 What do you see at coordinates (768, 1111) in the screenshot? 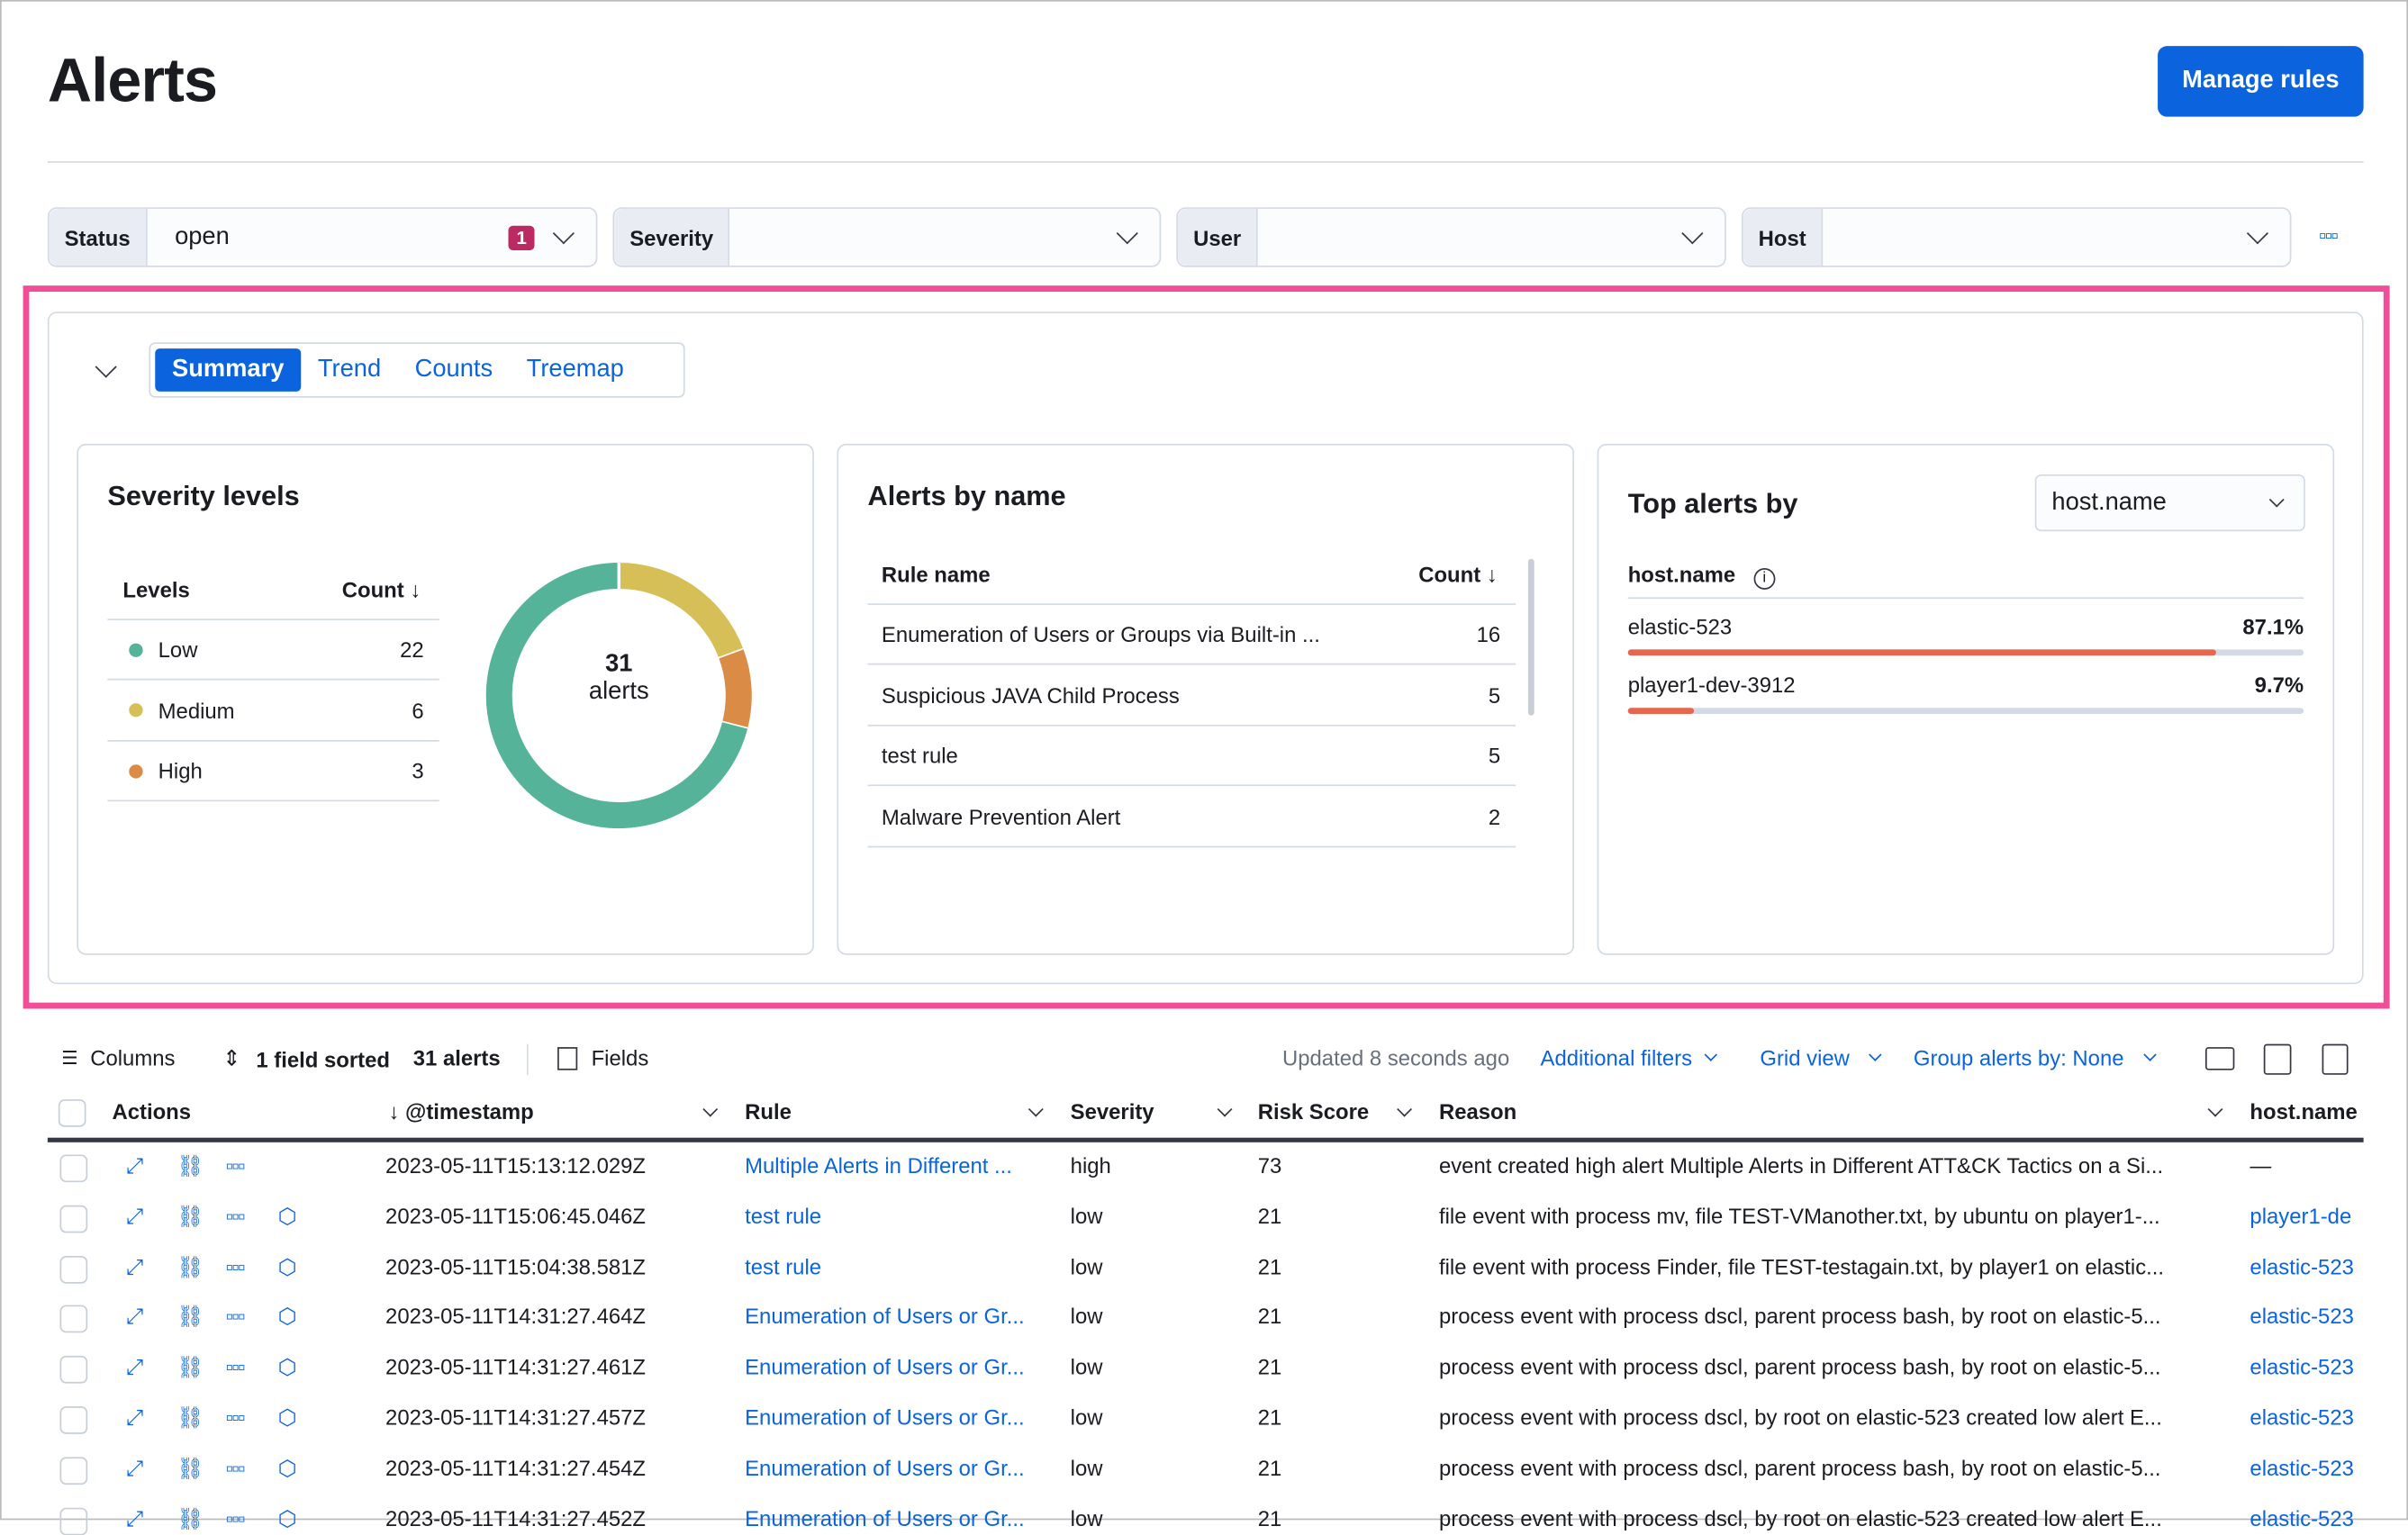
I see `col-rule: Rule` at bounding box center [768, 1111].